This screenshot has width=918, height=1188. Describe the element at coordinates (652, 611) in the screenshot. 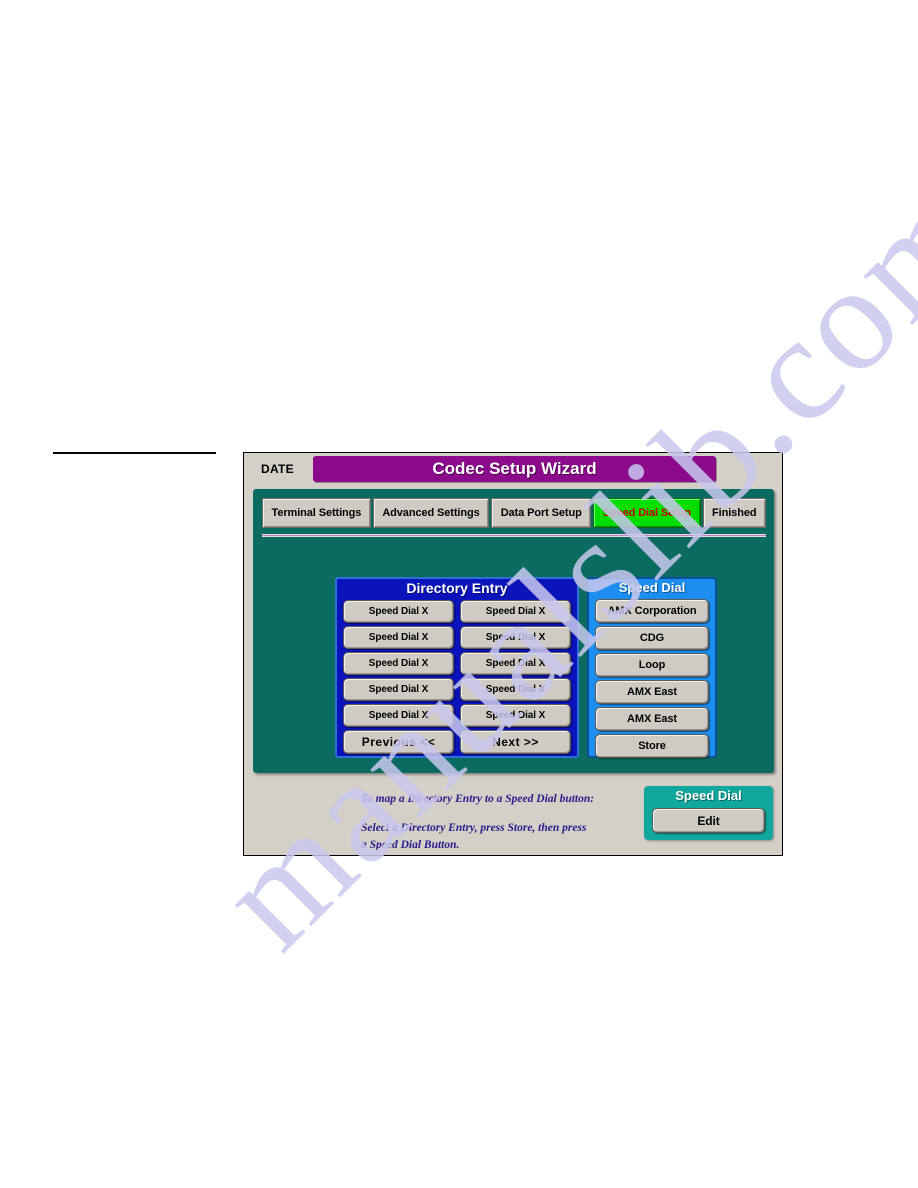

I see `speed-dial-button-amx-corporation: AMX Corporation` at that location.